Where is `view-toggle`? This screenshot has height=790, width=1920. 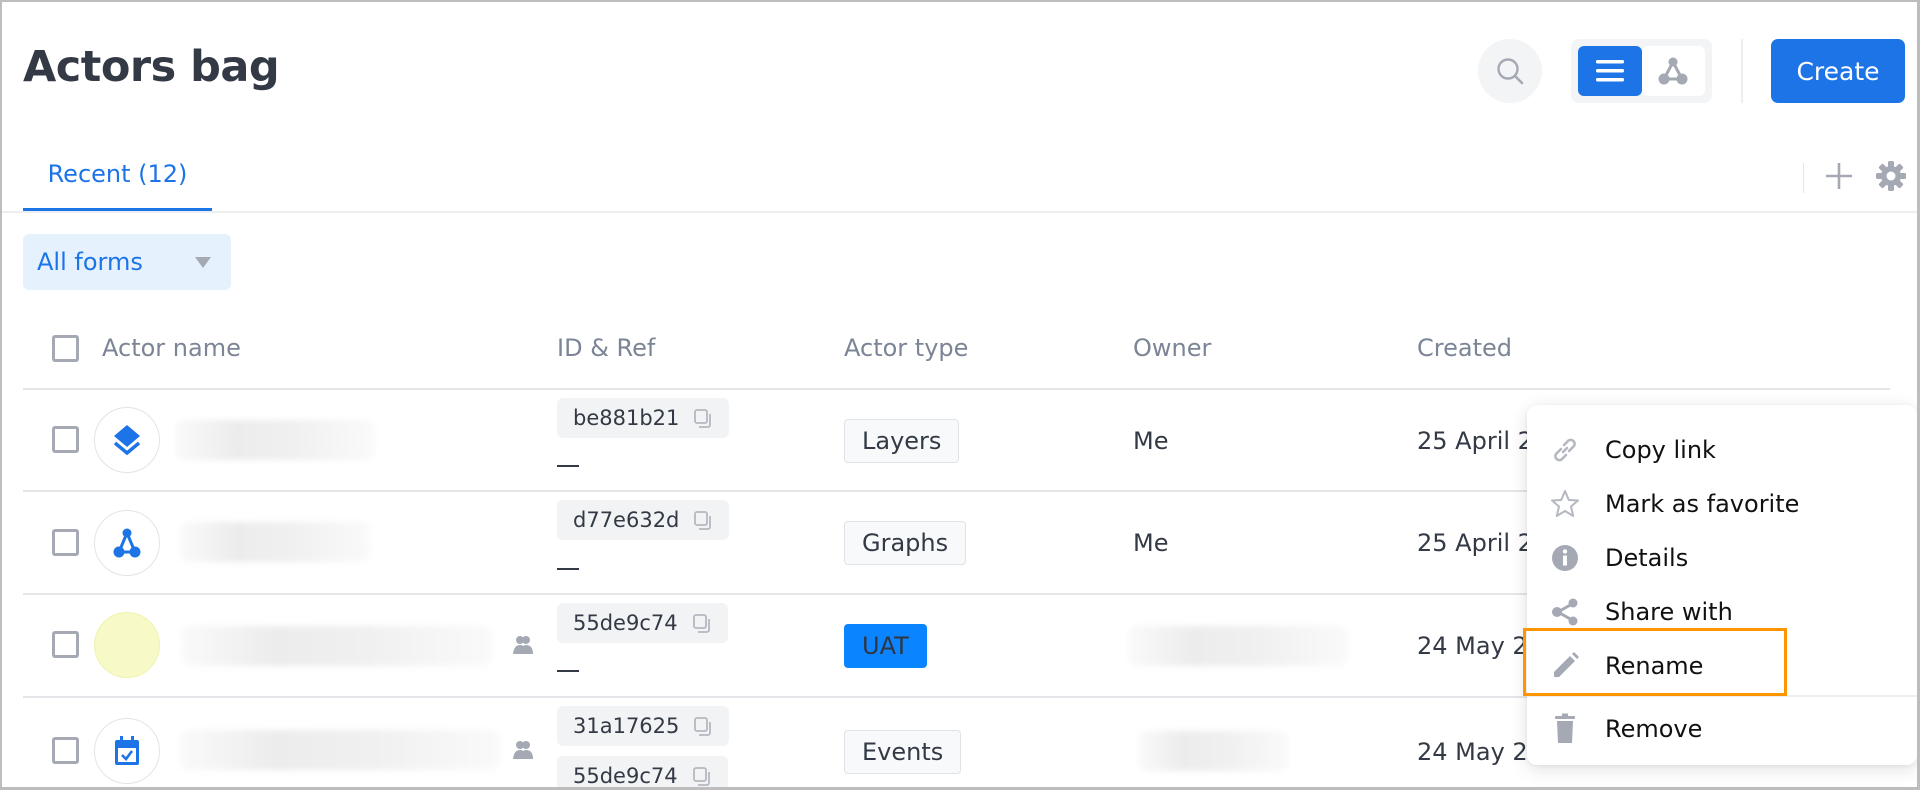 view-toggle is located at coordinates (1641, 71).